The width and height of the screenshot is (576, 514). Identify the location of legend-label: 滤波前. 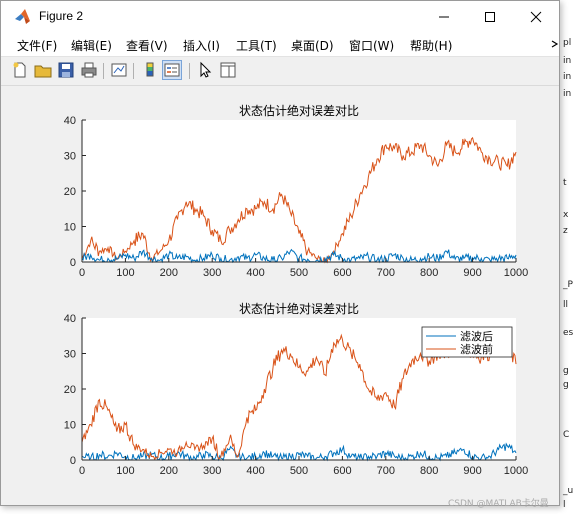
(476, 349).